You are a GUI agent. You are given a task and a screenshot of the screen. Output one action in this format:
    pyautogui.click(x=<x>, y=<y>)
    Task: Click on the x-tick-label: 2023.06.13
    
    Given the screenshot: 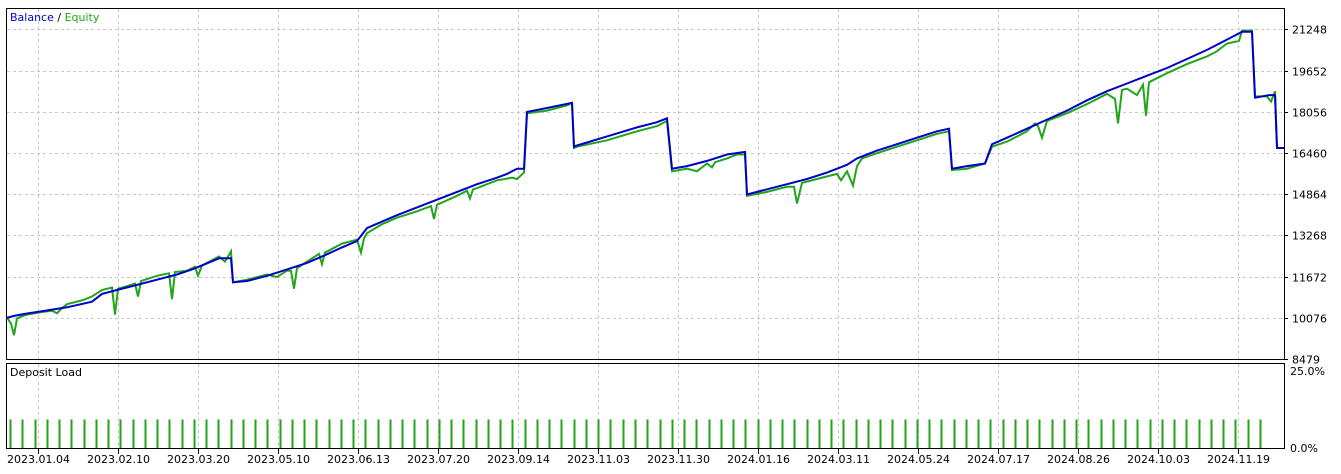 What is the action you would take?
    pyautogui.click(x=358, y=459)
    